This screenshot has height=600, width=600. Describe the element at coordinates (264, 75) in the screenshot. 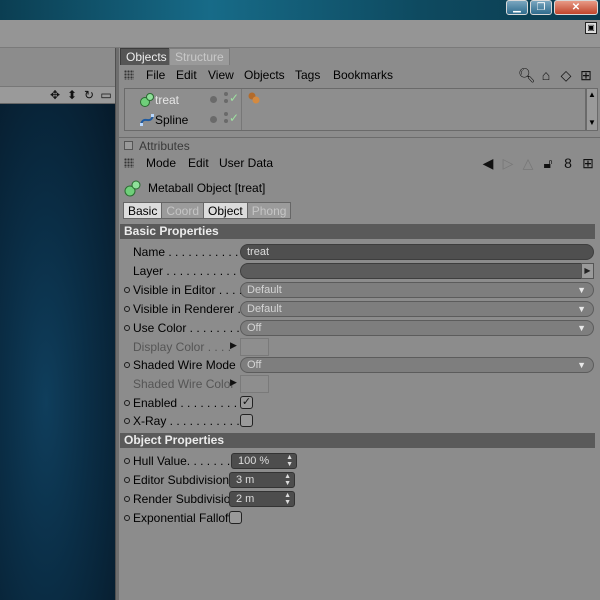

I see `menu-objects: Objects` at that location.